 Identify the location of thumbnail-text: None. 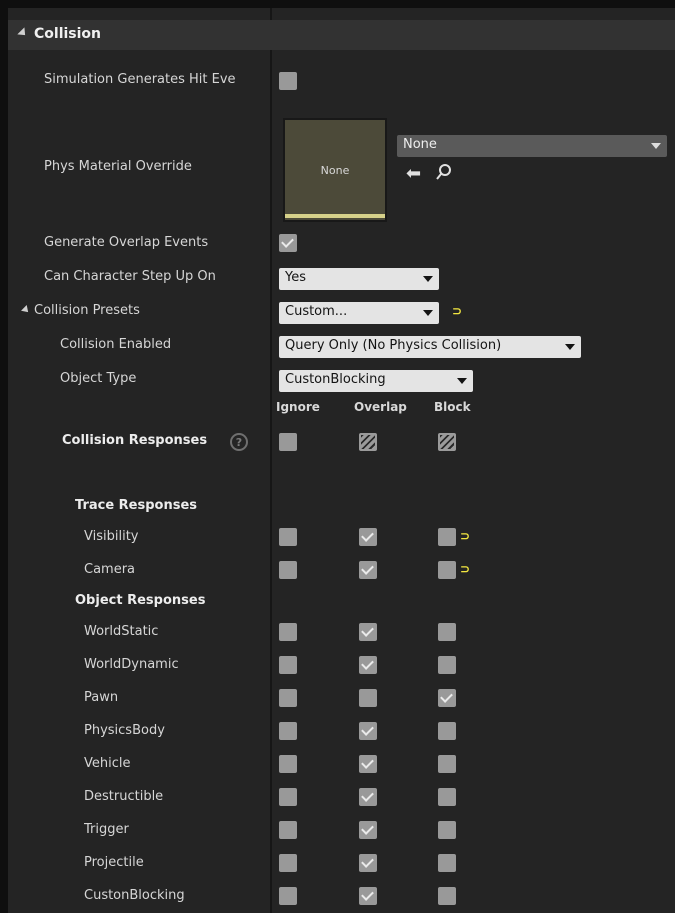
(335, 170).